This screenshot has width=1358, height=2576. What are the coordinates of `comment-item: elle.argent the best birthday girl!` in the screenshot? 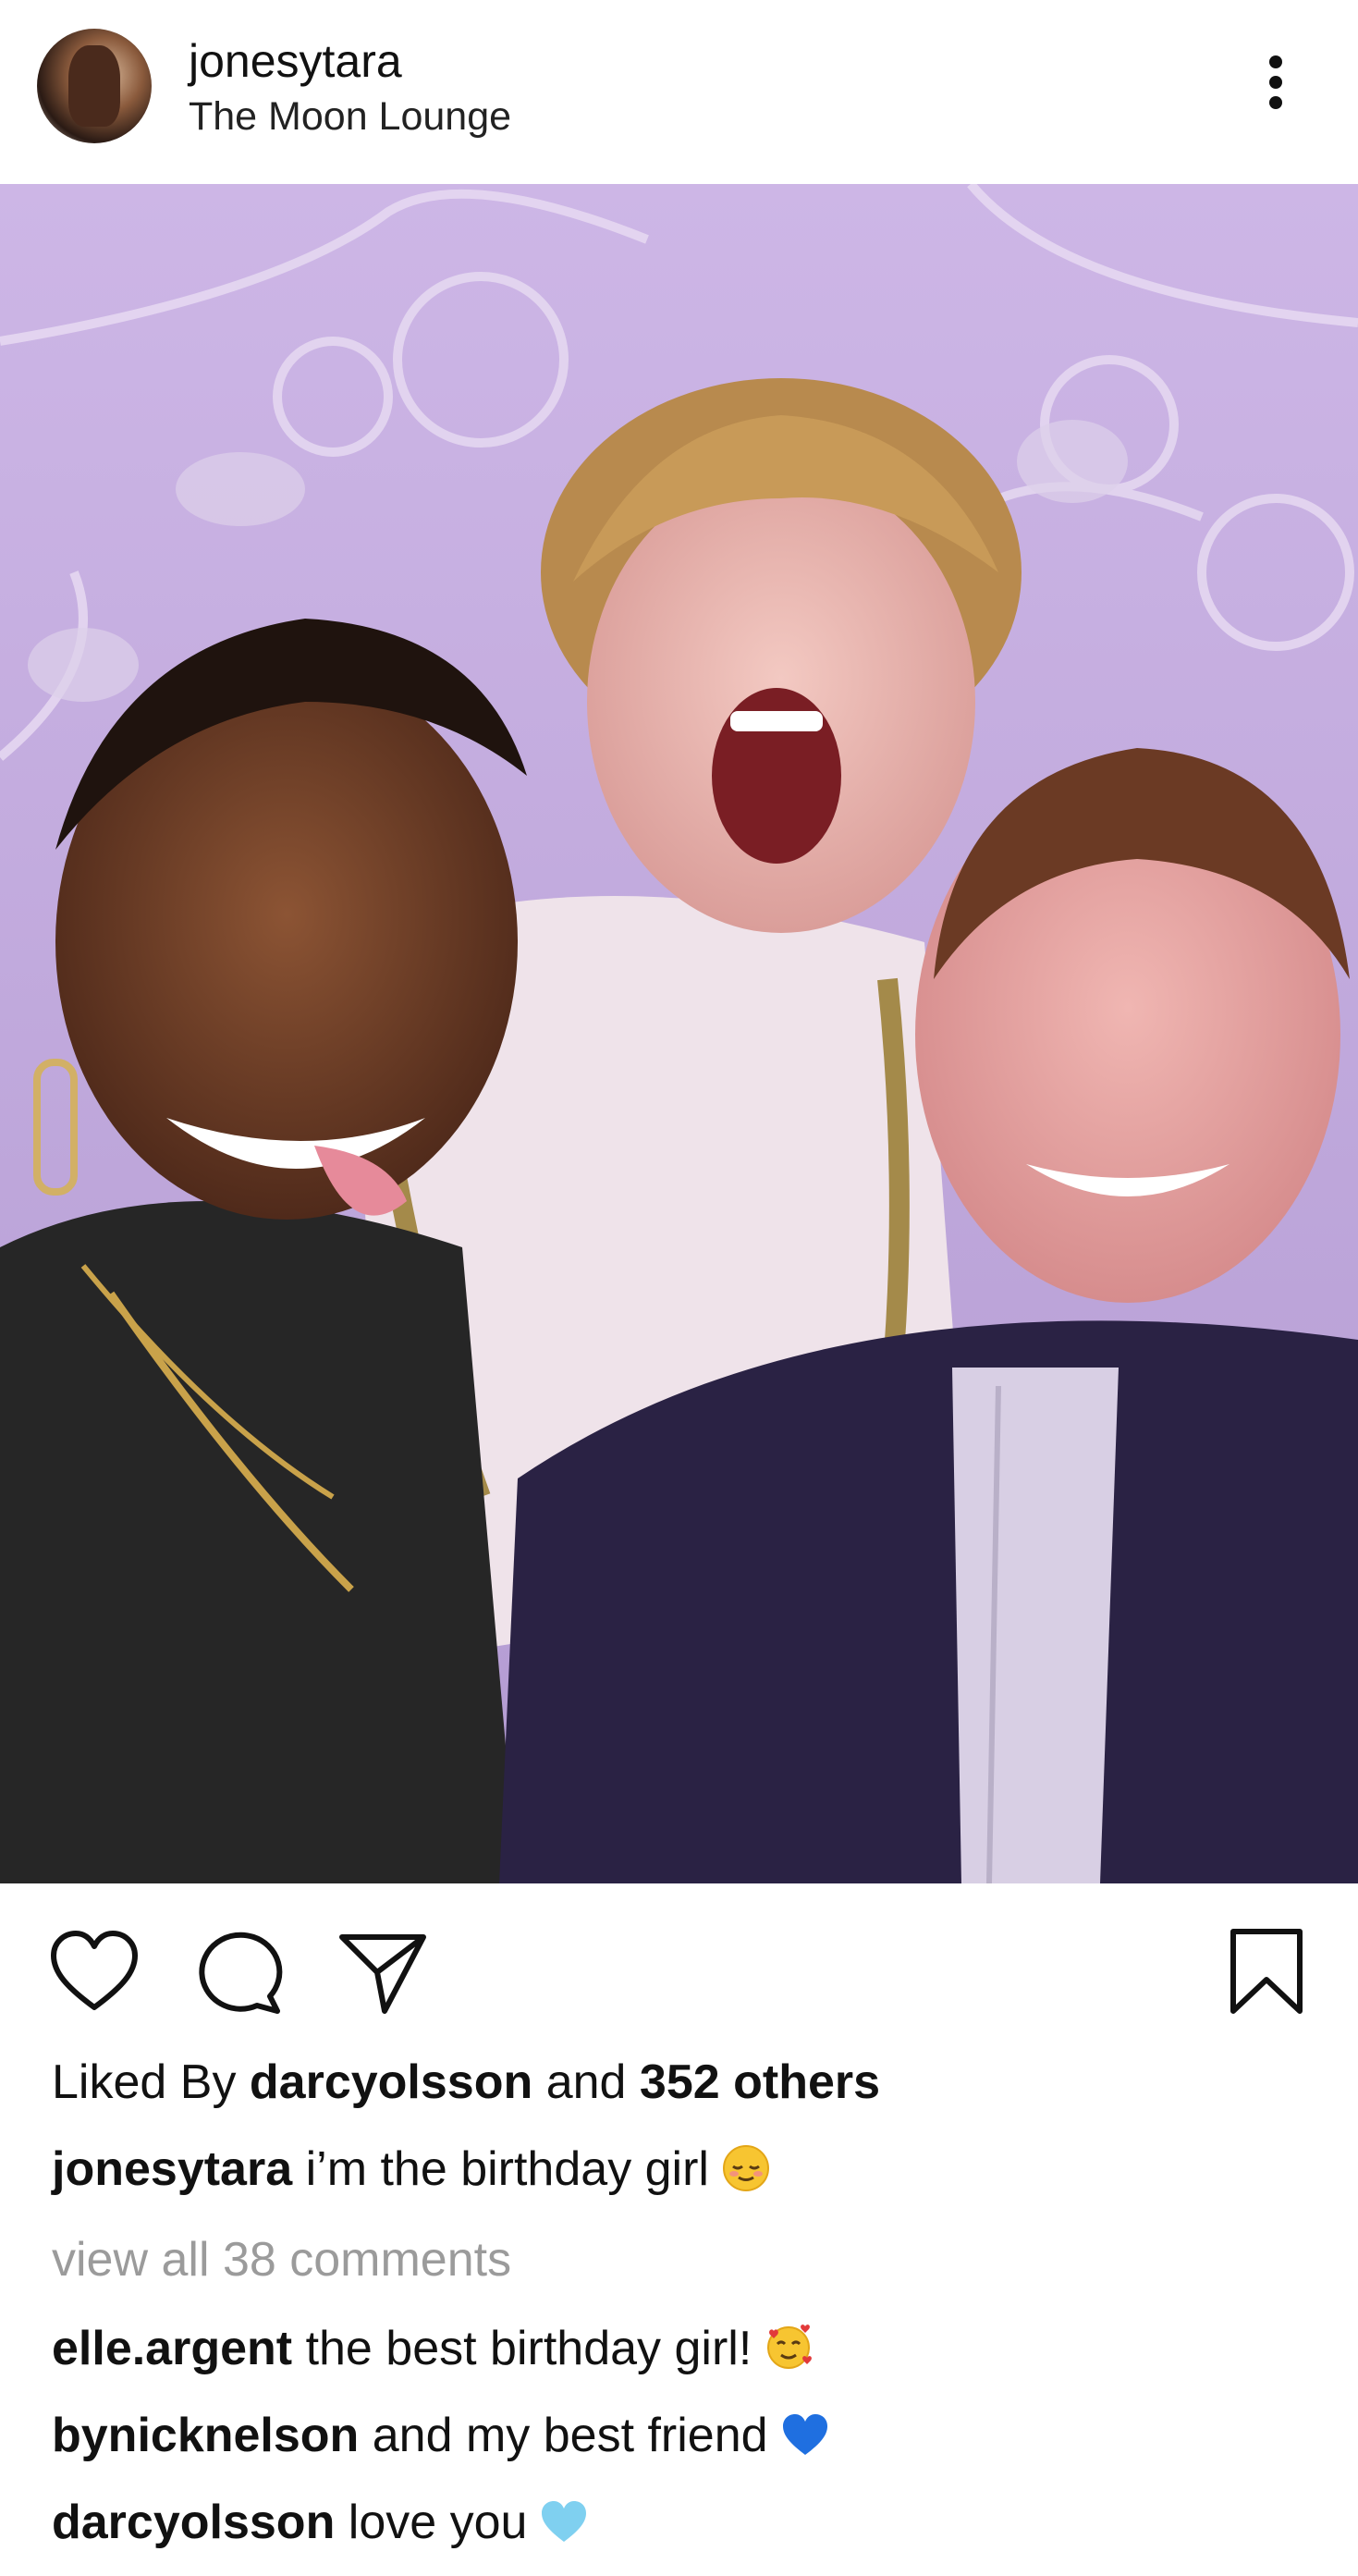 It's located at (432, 2348).